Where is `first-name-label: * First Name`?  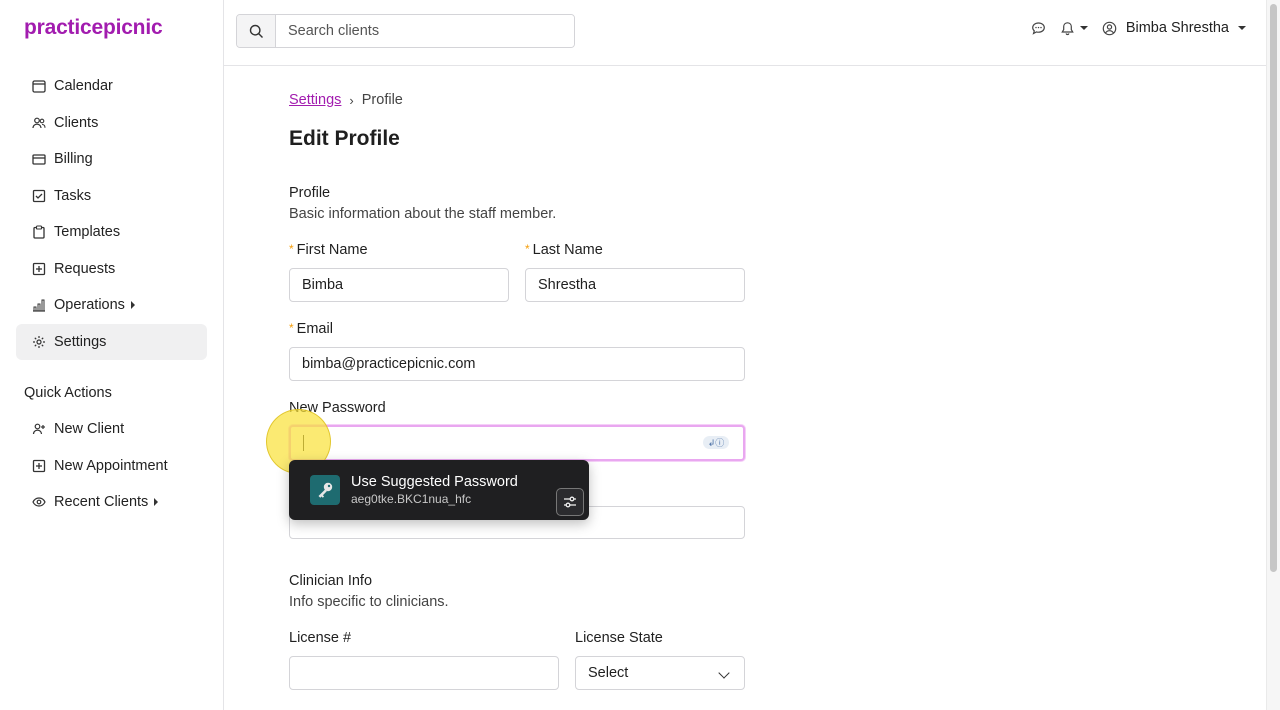
first-name-label: * First Name is located at coordinates (328, 250).